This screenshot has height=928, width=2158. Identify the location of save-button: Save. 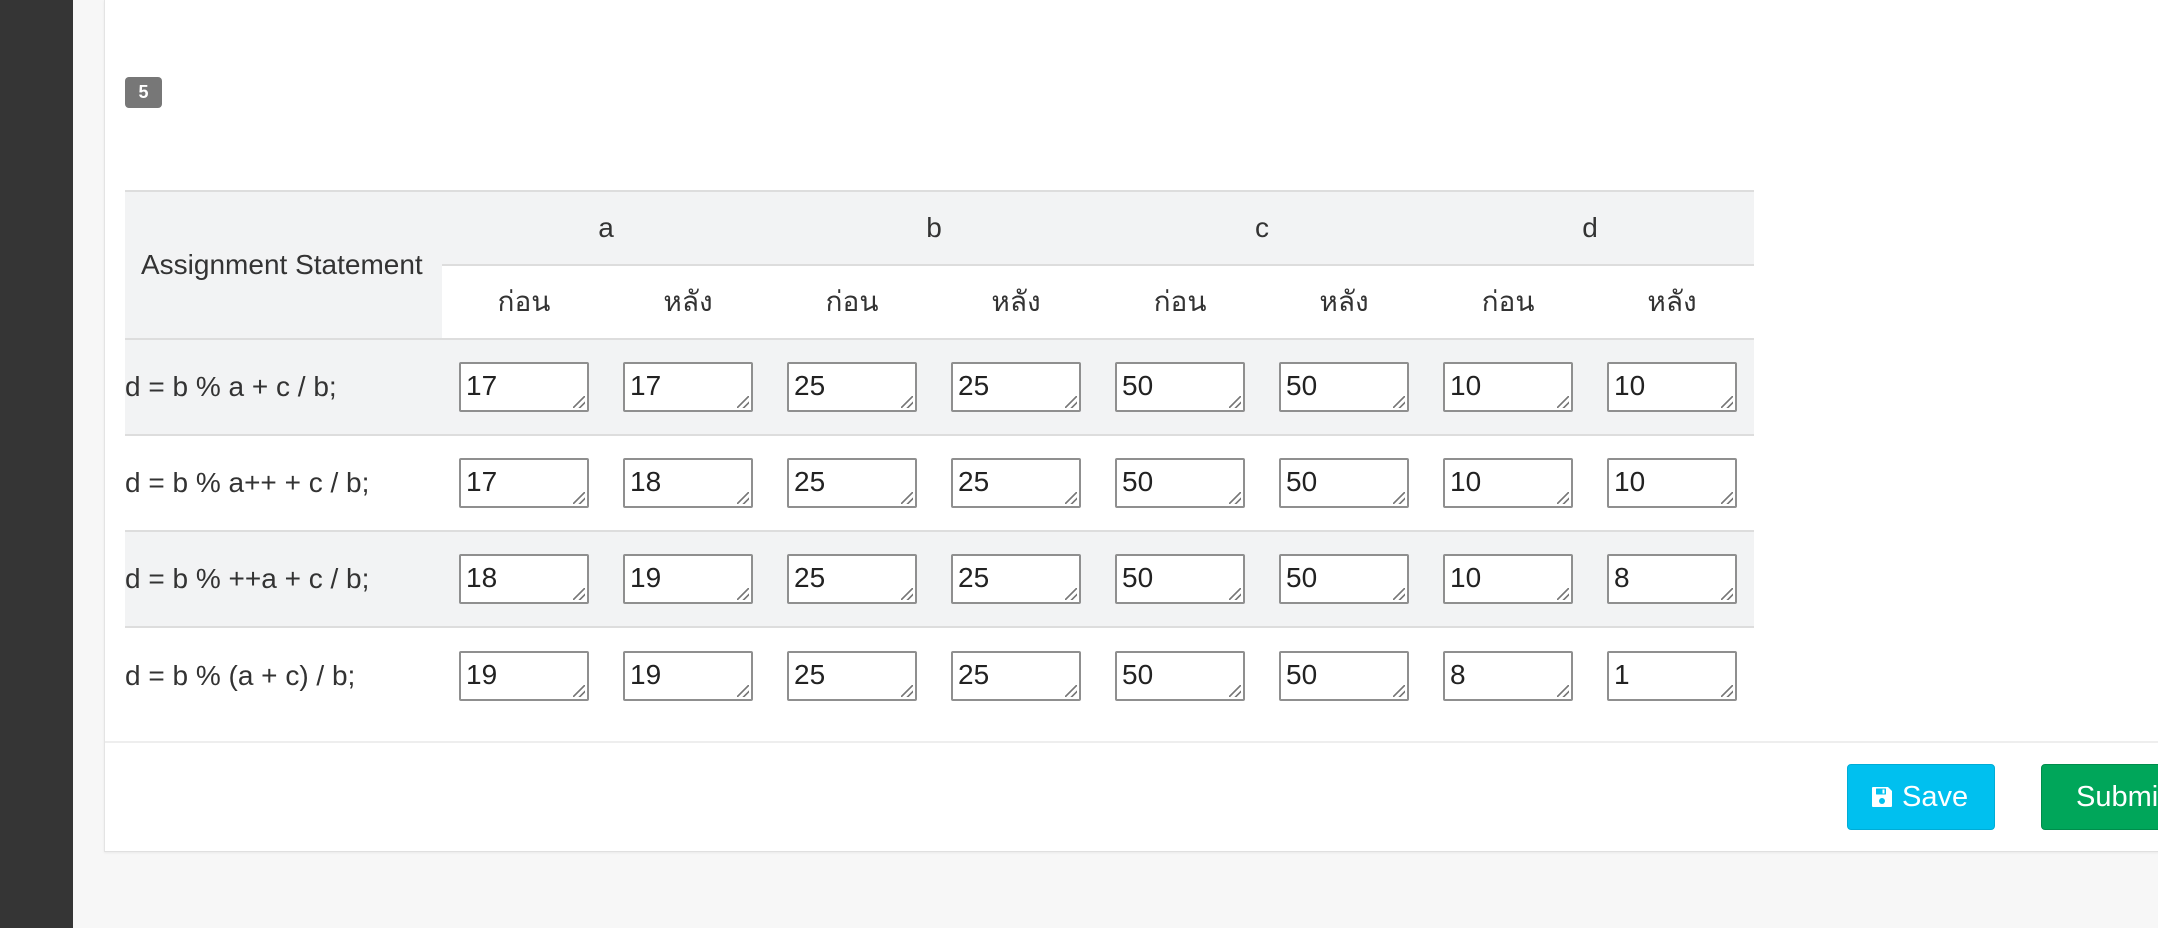
(1921, 797).